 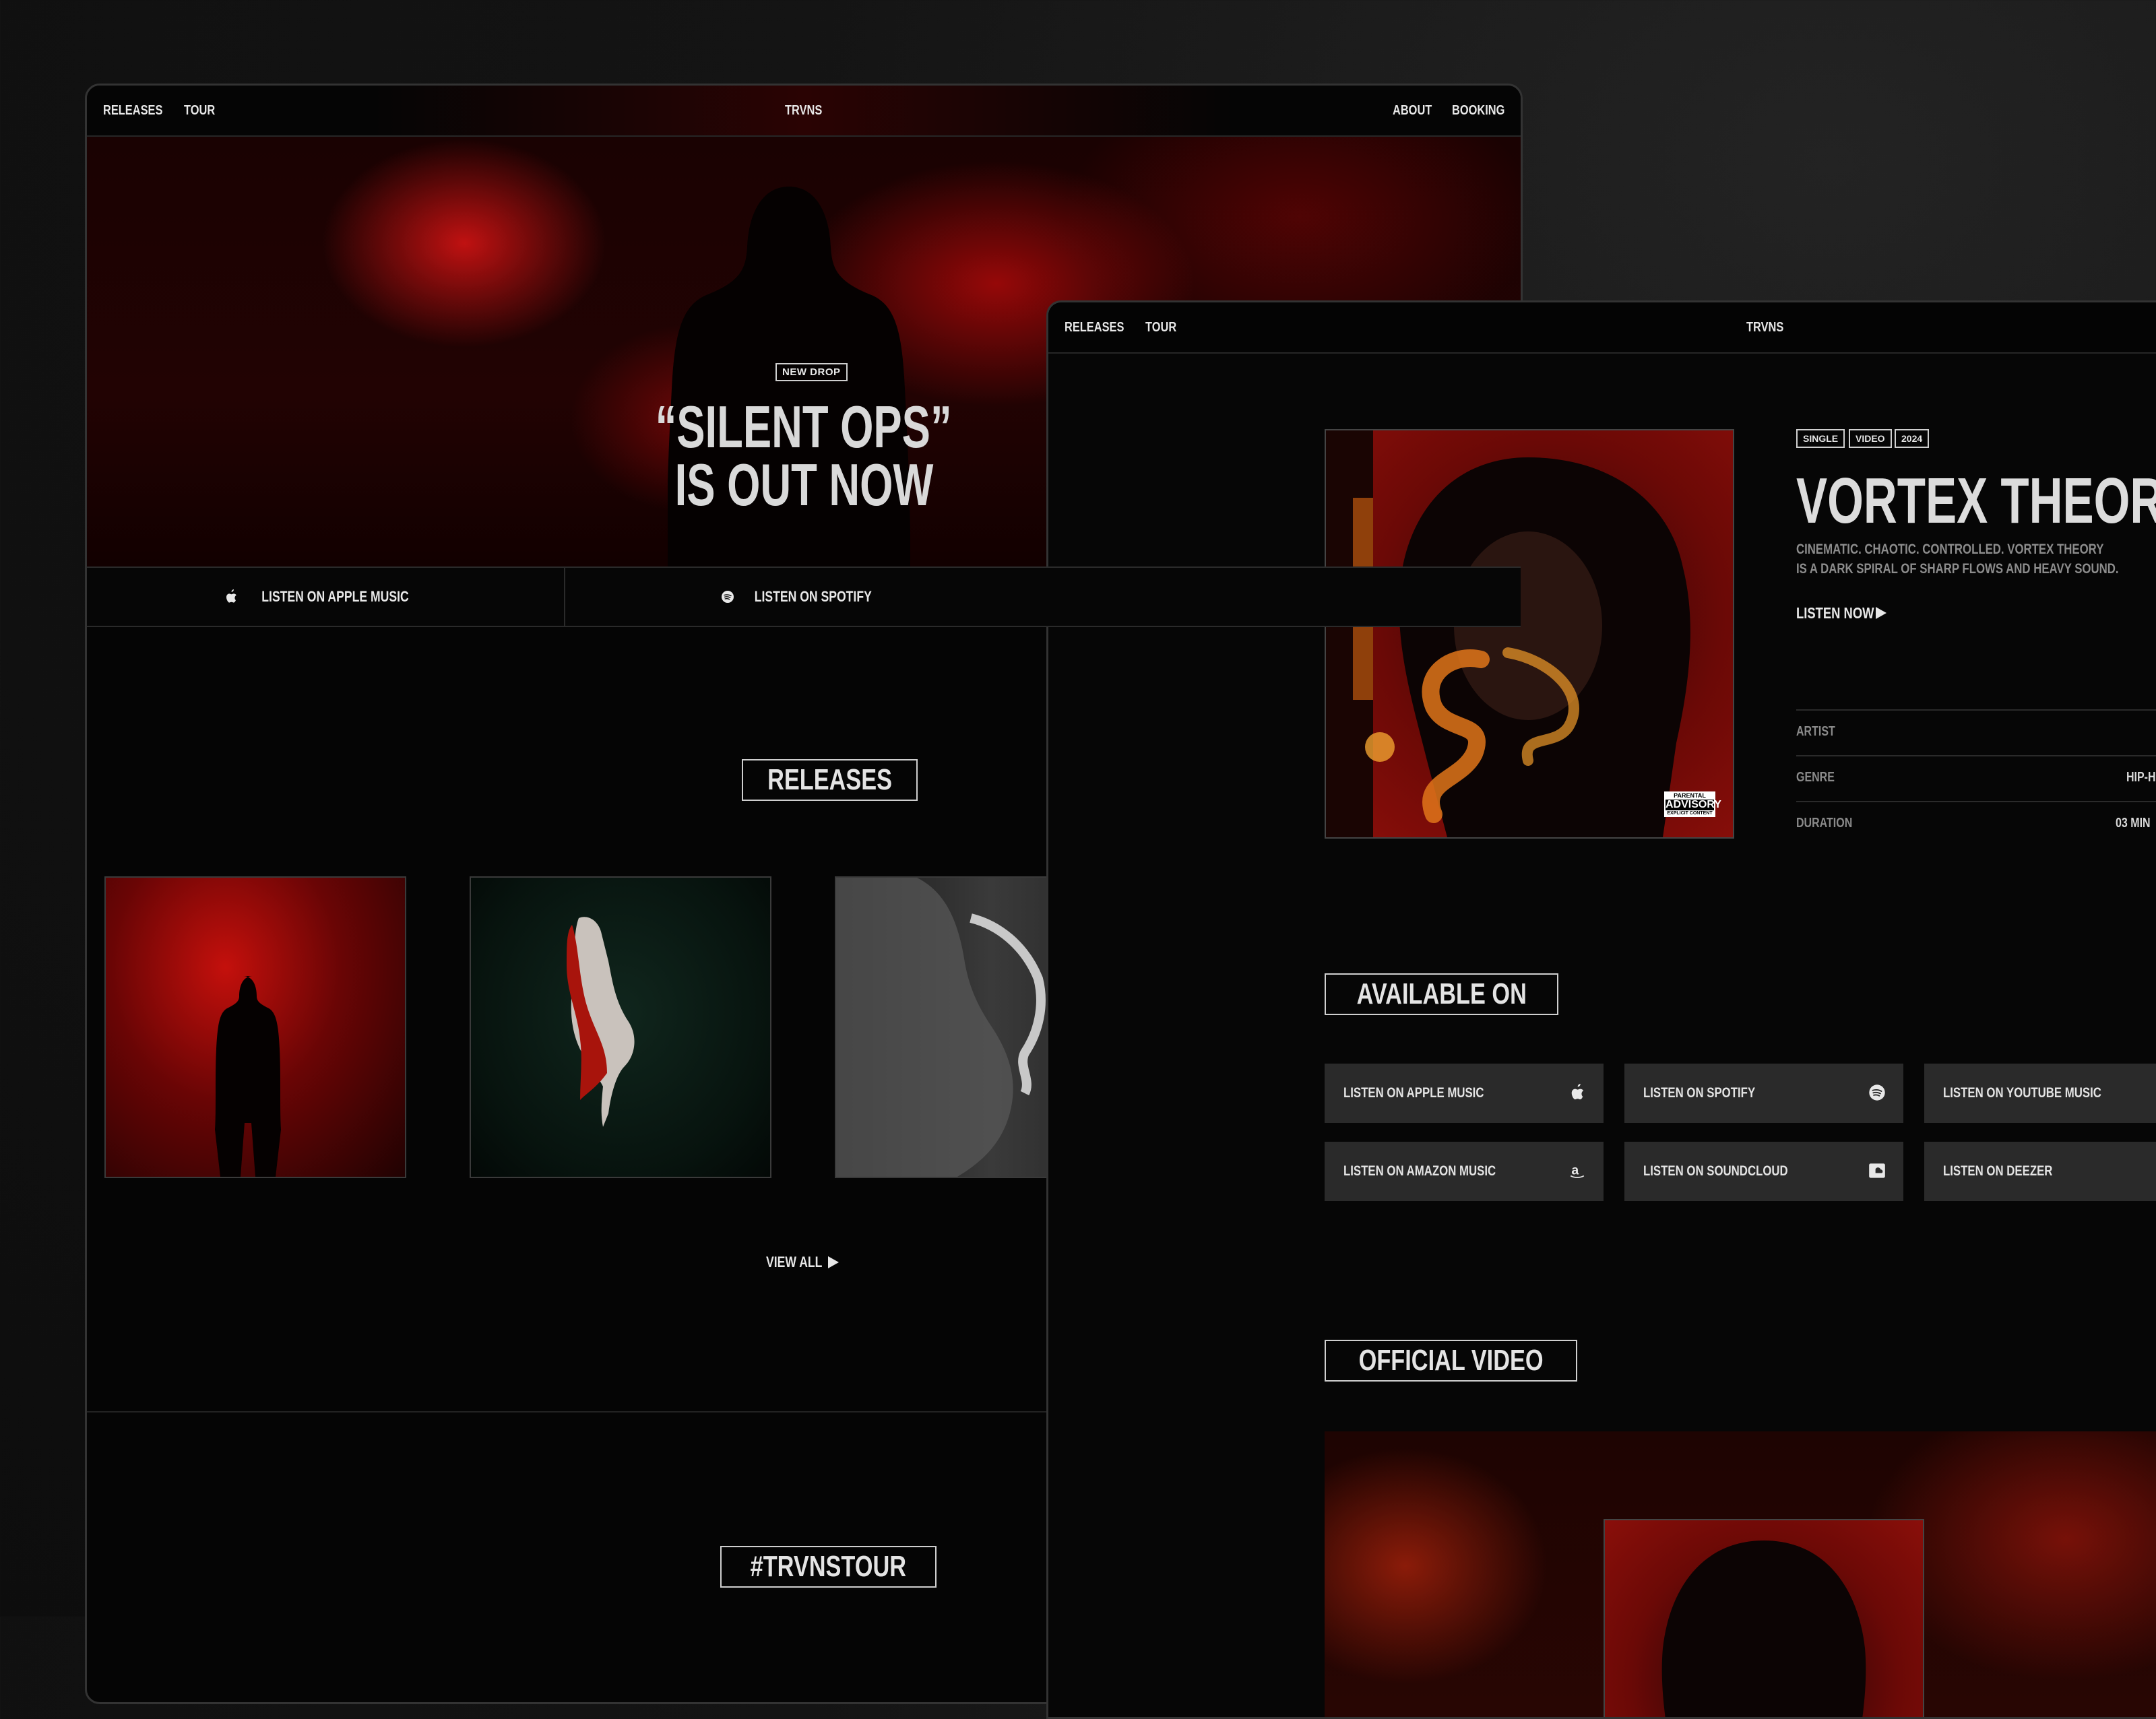 What do you see at coordinates (1976, 778) in the screenshot?
I see `meta-row-genre: GENRE HIP-H` at bounding box center [1976, 778].